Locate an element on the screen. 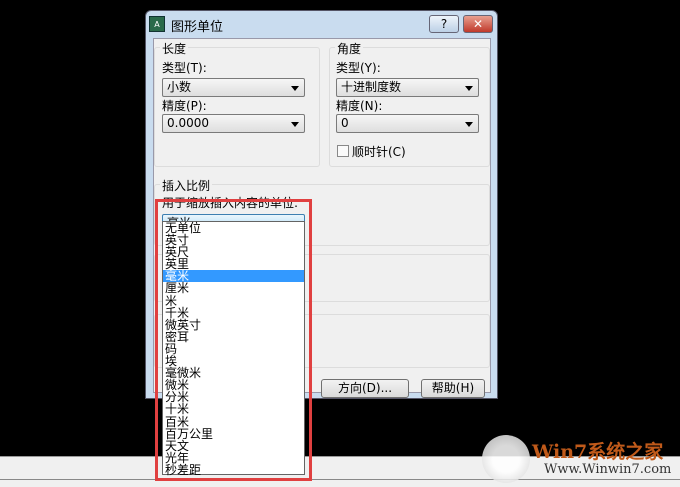 The width and height of the screenshot is (680, 487). length-type-value: 小数 is located at coordinates (179, 87).